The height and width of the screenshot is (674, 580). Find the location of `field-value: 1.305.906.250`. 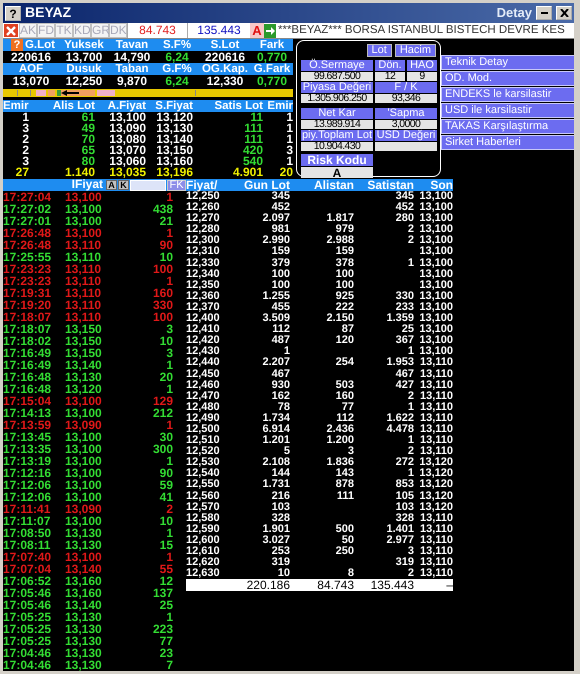

field-value: 1.305.906.250 is located at coordinates (337, 98).